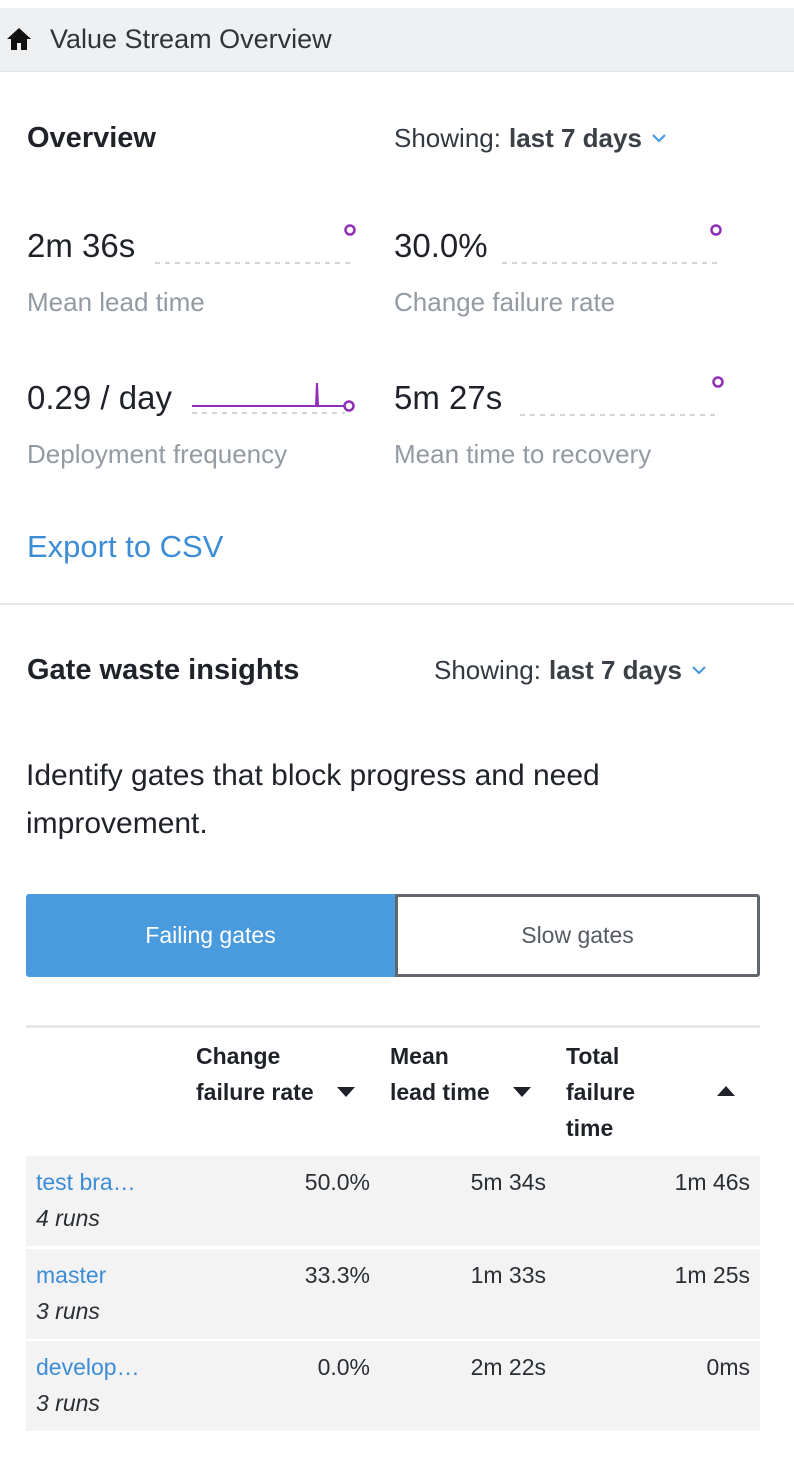 The height and width of the screenshot is (1476, 794). Describe the element at coordinates (91, 138) in the screenshot. I see `overview-title: Overview` at that location.